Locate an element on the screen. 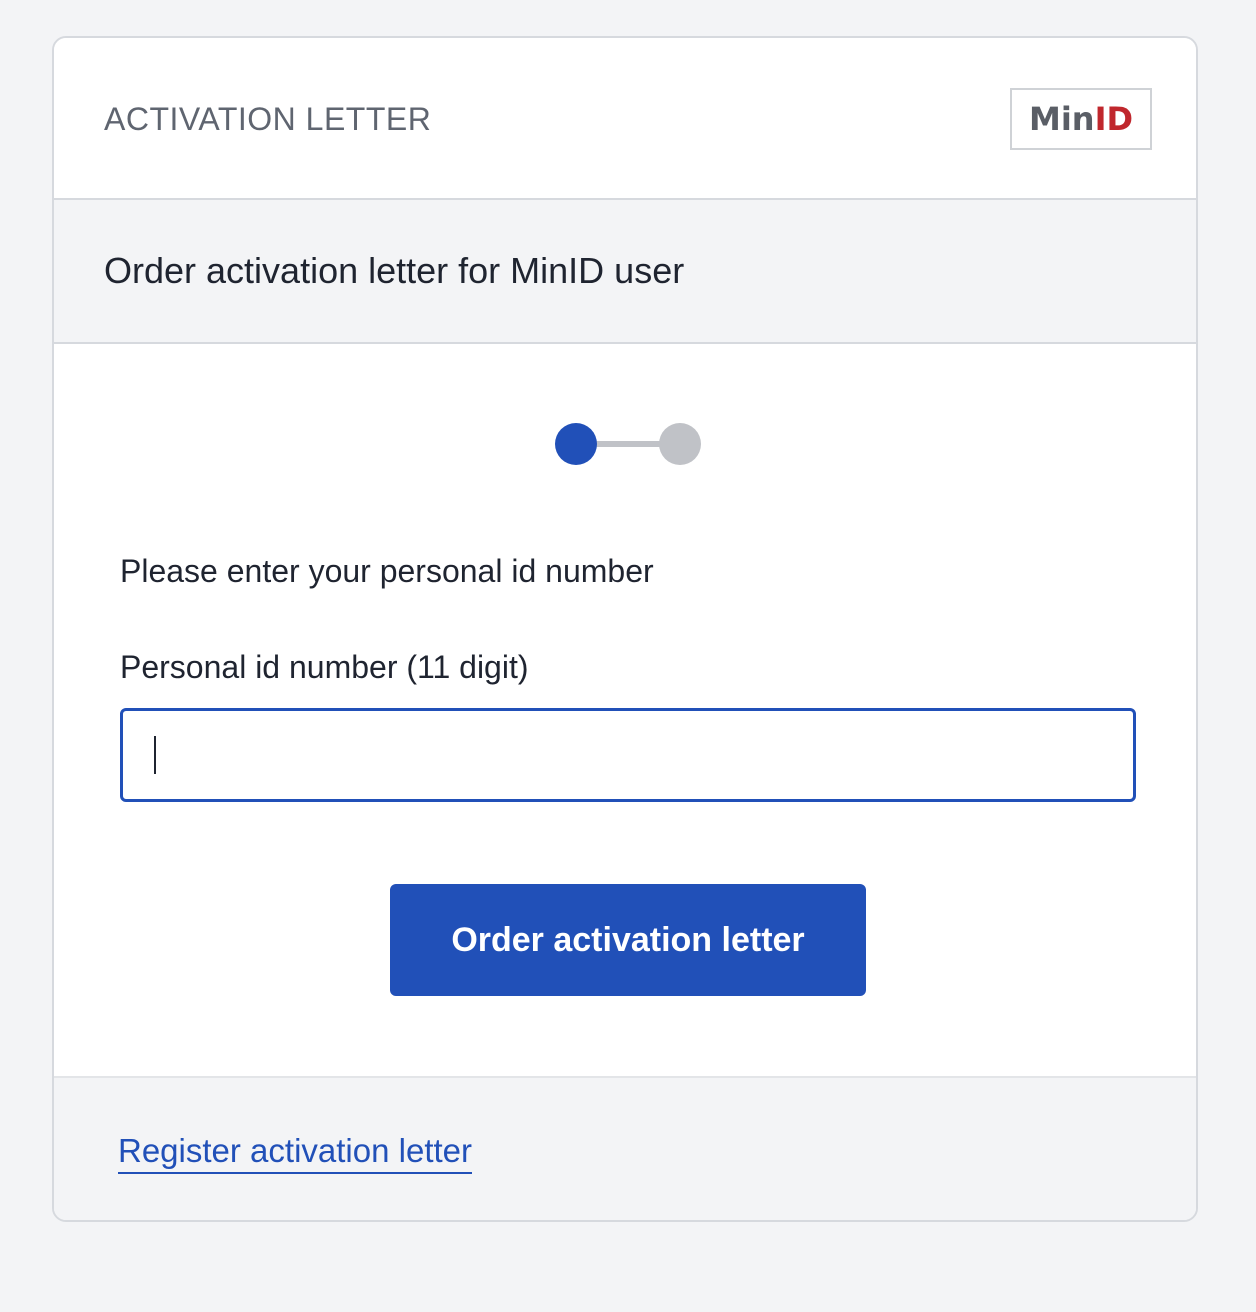 The image size is (1256, 1312). minid-logo: Min ID is located at coordinates (1081, 119).